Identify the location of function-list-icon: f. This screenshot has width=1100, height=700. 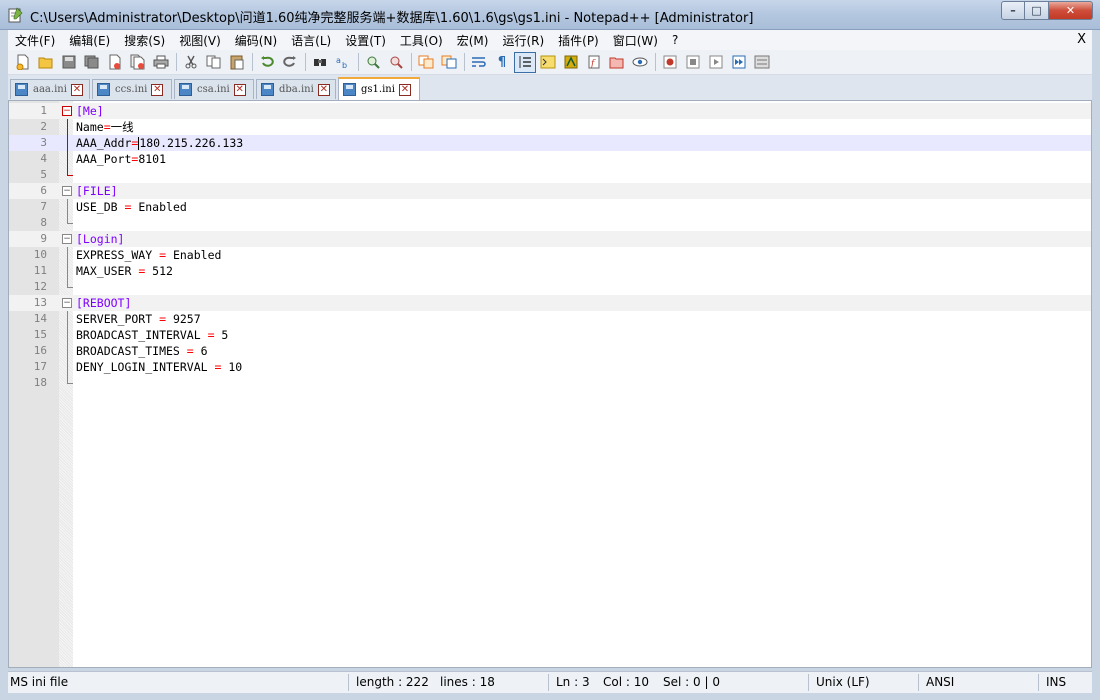
(594, 62).